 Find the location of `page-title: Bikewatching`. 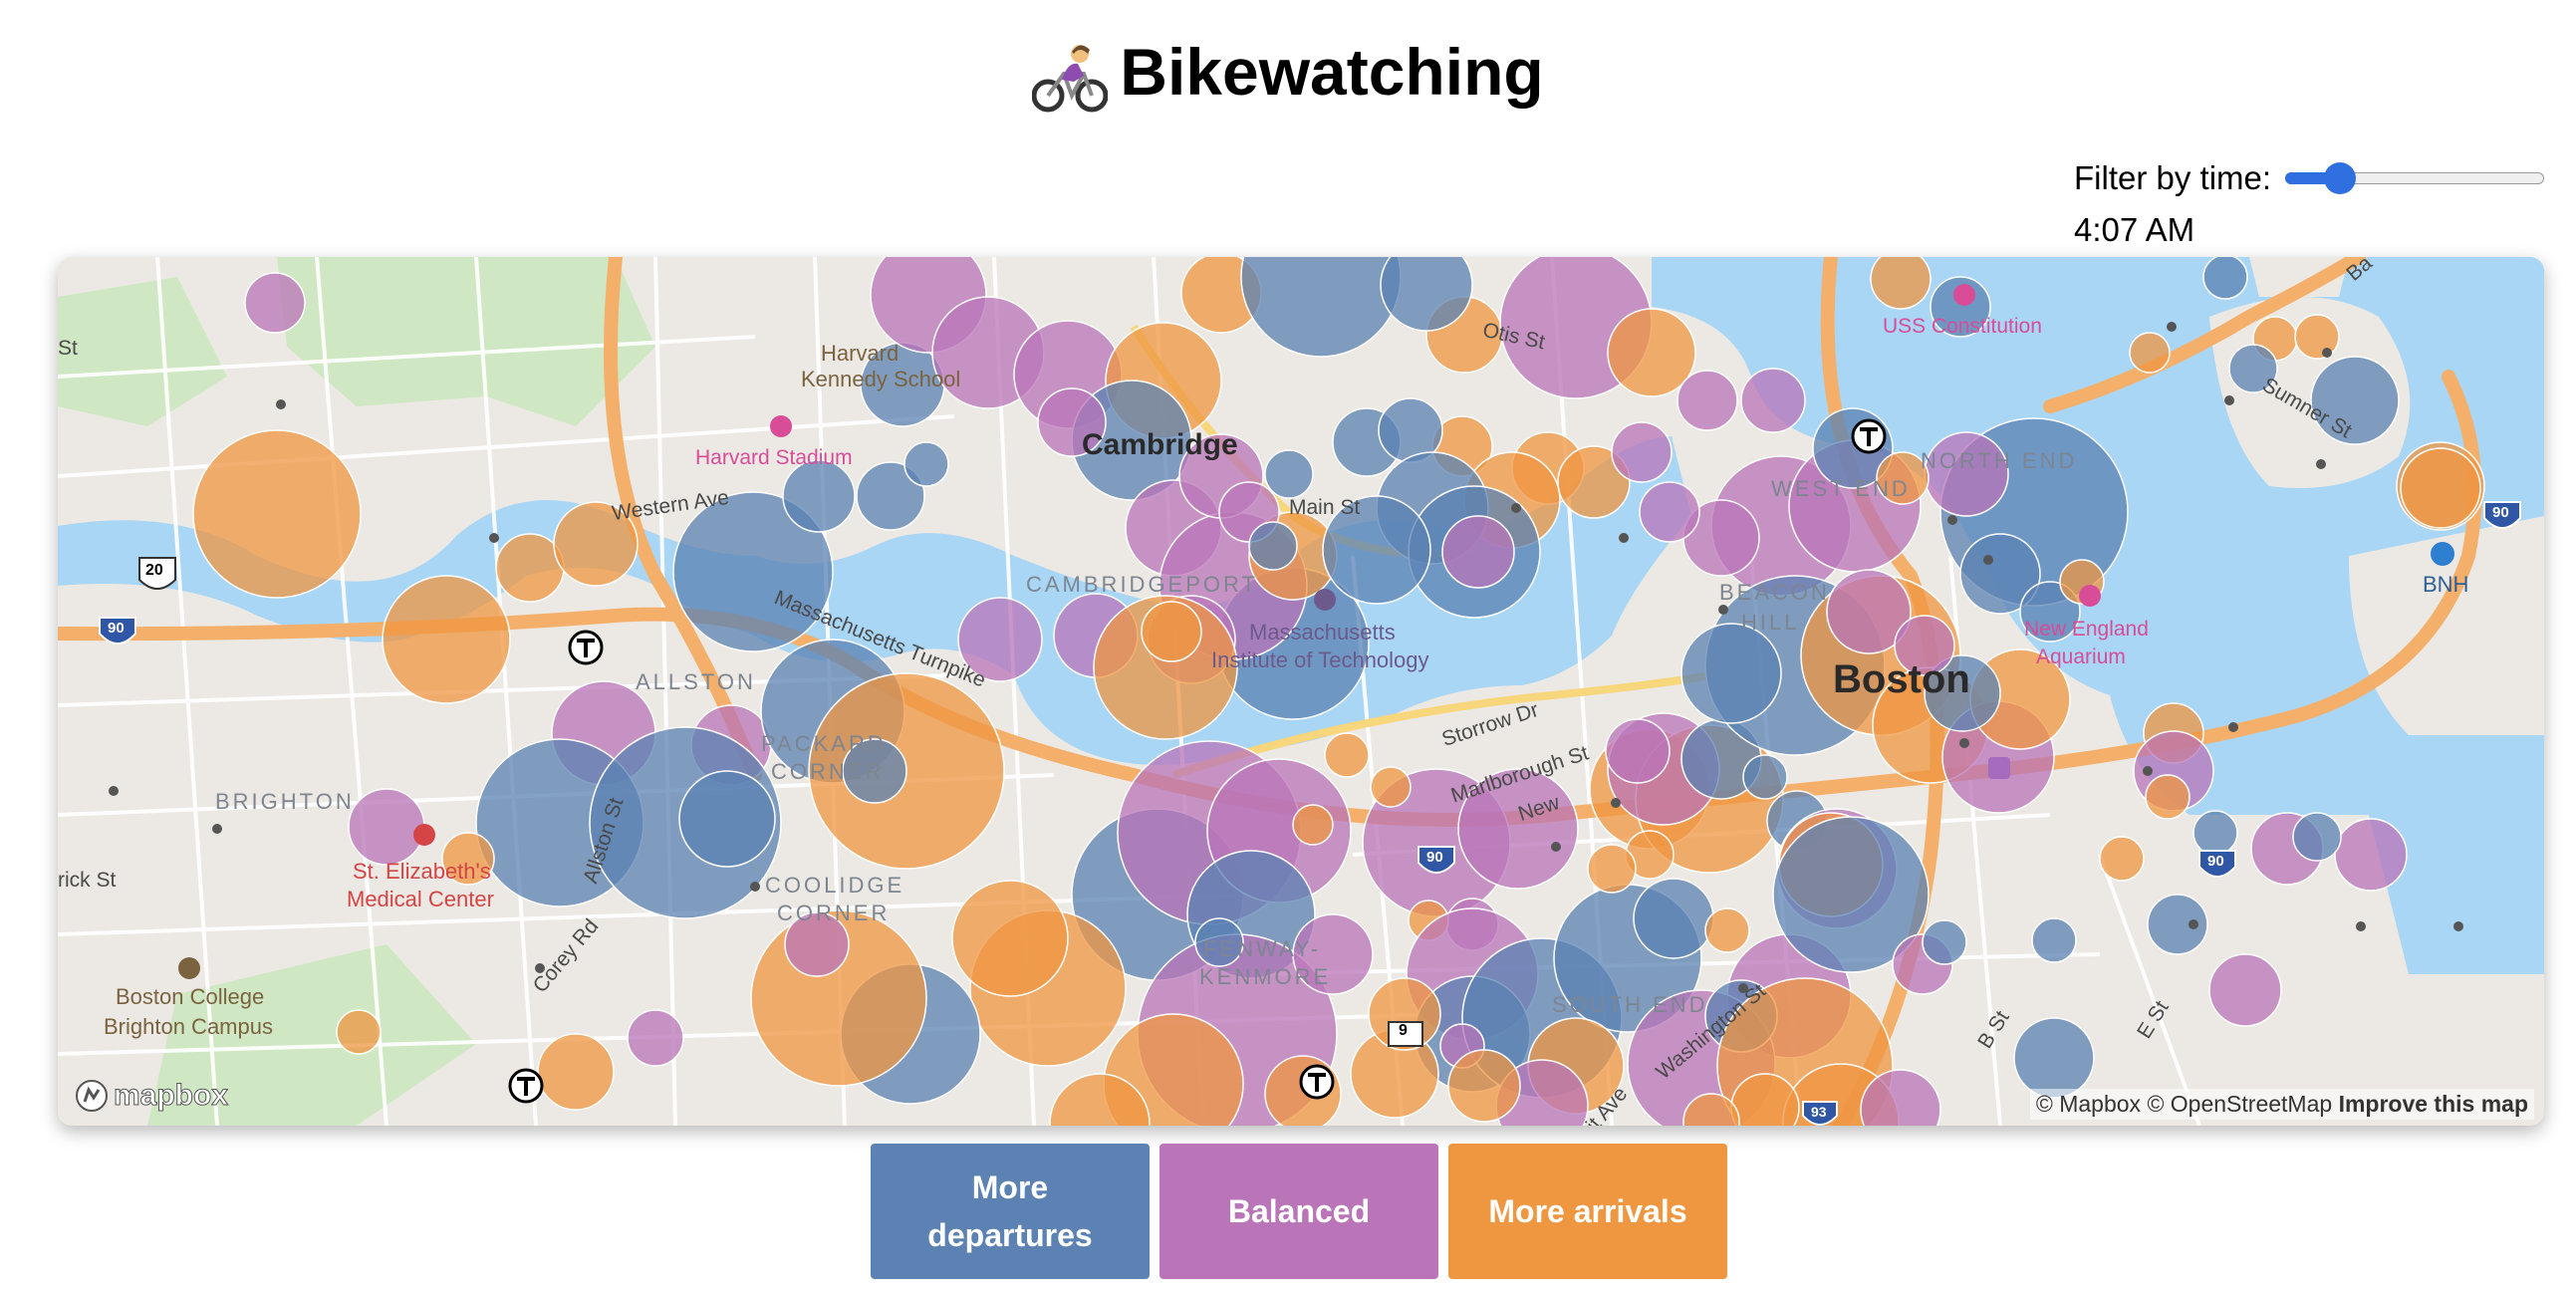

page-title: Bikewatching is located at coordinates (1288, 72).